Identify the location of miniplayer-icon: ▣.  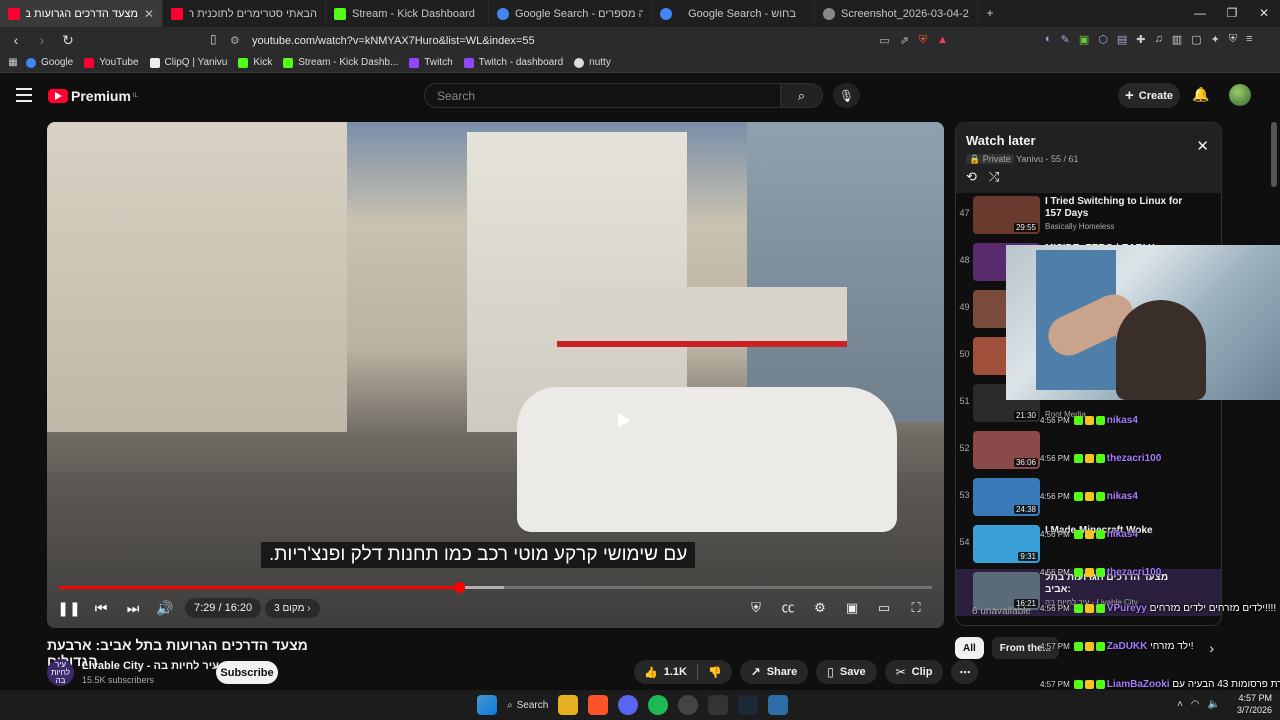
(852, 608).